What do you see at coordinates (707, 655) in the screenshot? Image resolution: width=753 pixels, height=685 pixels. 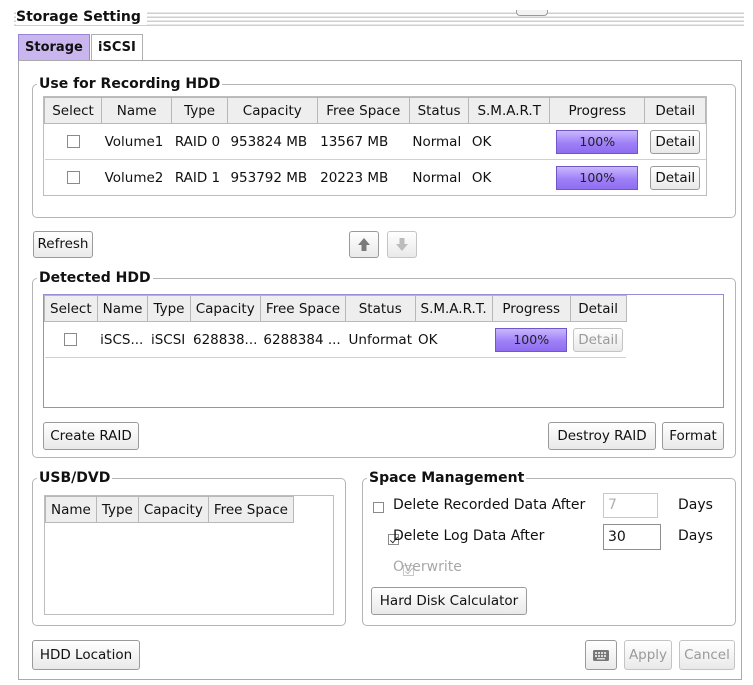 I see `cancel-button: Cancel` at bounding box center [707, 655].